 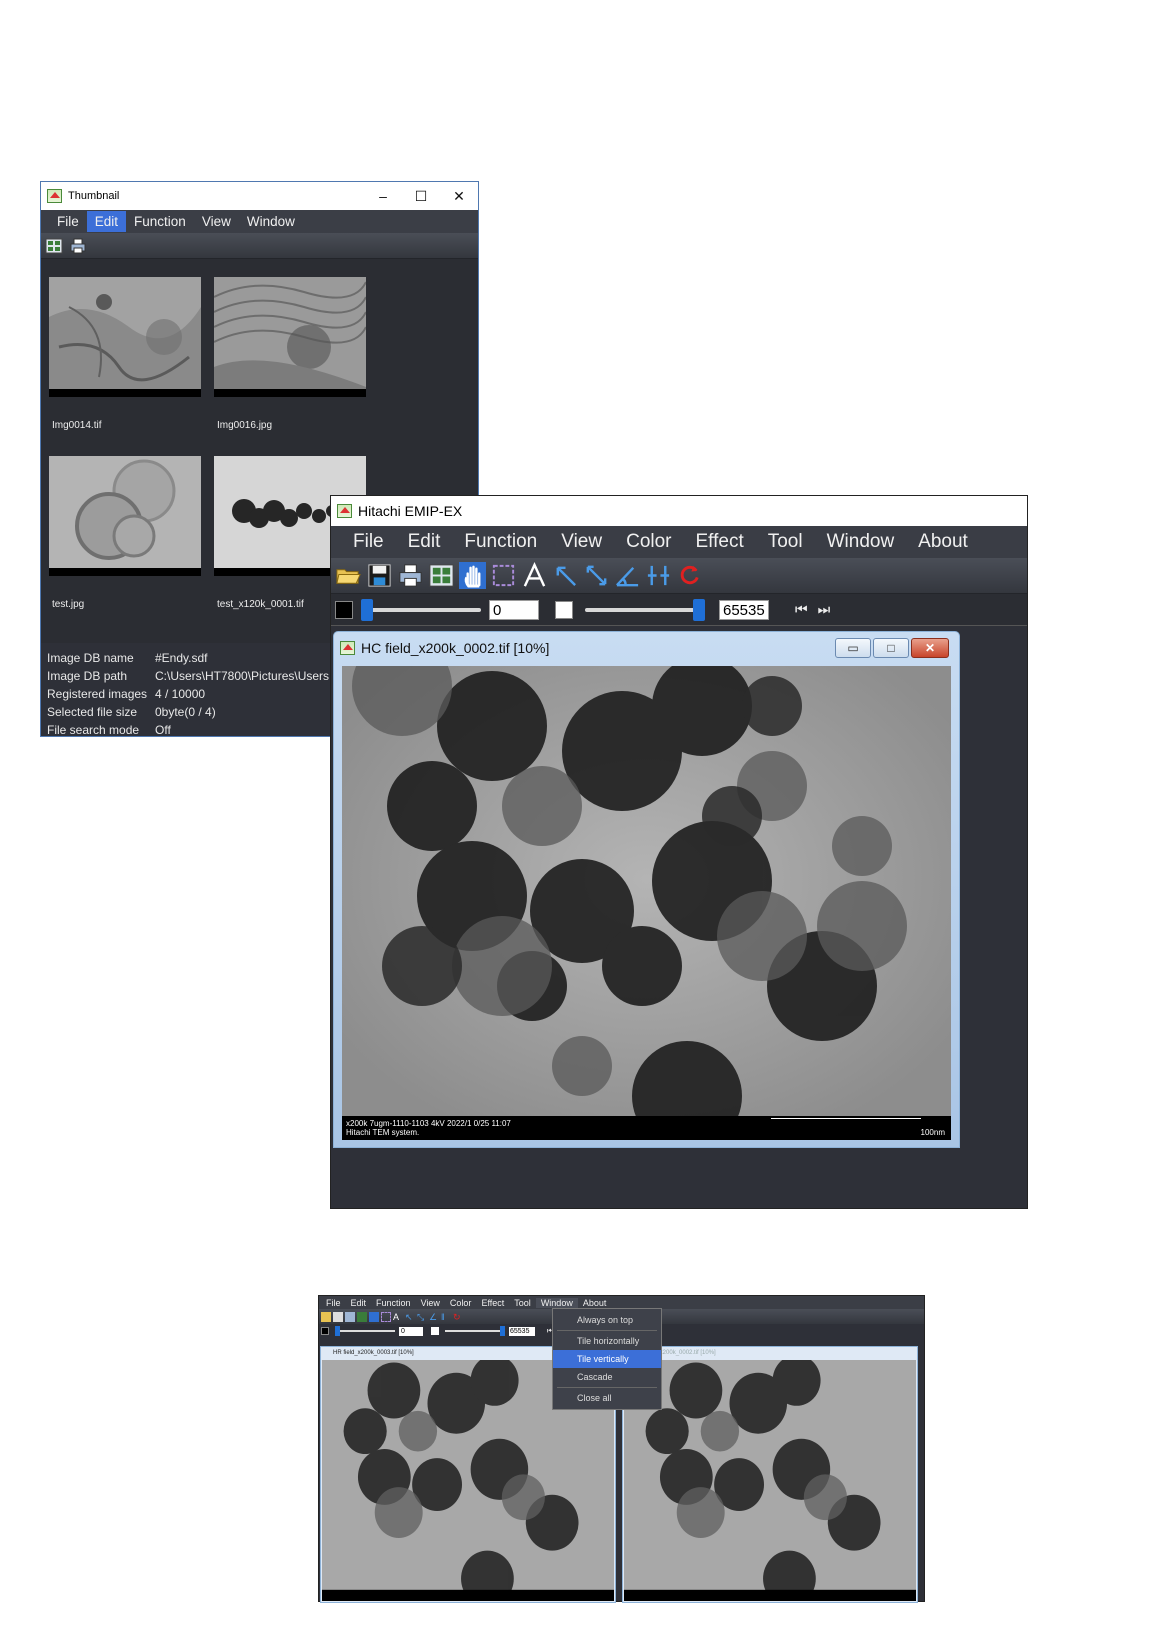 I want to click on text-icon: A, so click(x=398, y=1317).